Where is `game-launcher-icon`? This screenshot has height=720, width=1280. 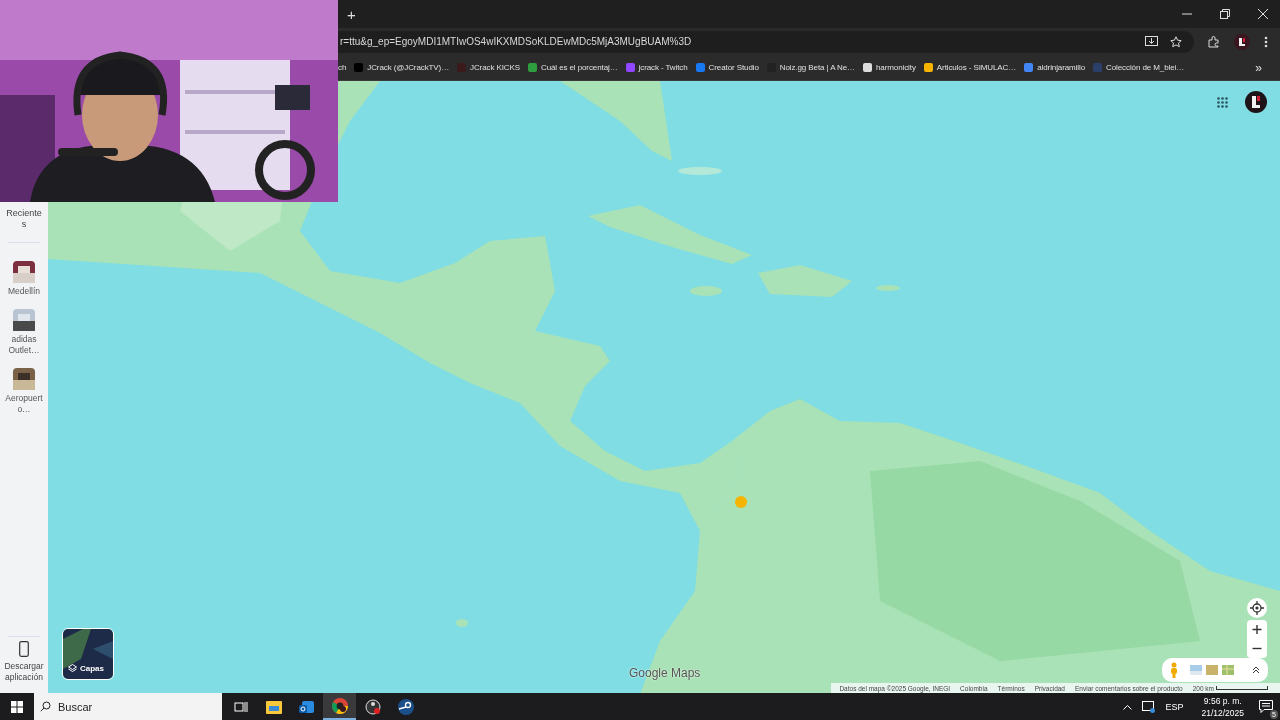
game-launcher-icon is located at coordinates (405, 706).